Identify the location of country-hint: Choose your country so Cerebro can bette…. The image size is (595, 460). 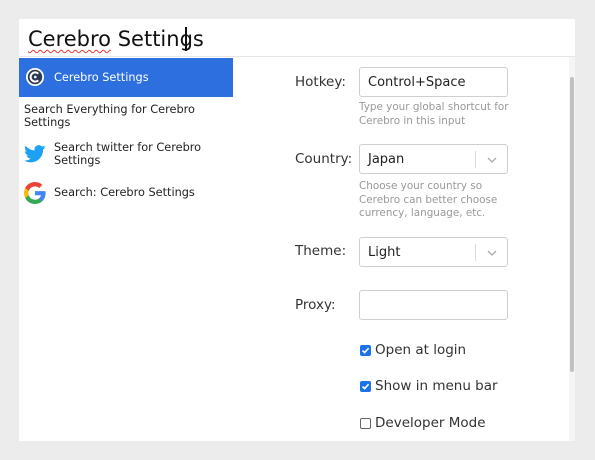
(428, 199).